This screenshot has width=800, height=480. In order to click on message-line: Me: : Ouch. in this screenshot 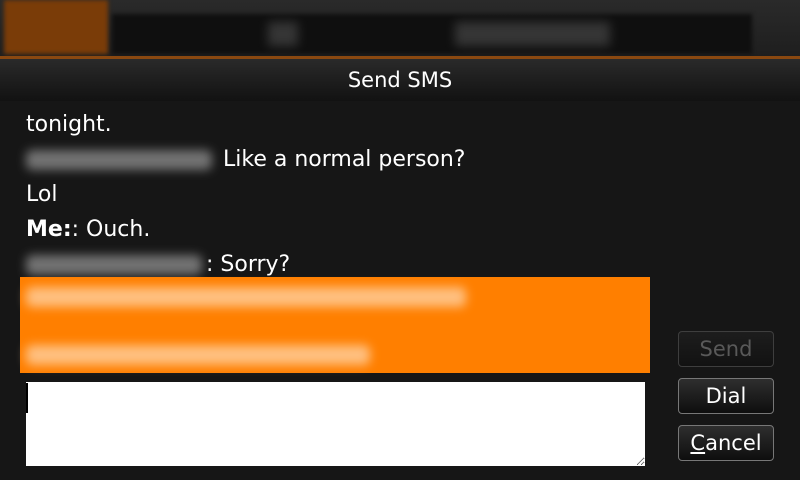, I will do `click(336, 229)`.